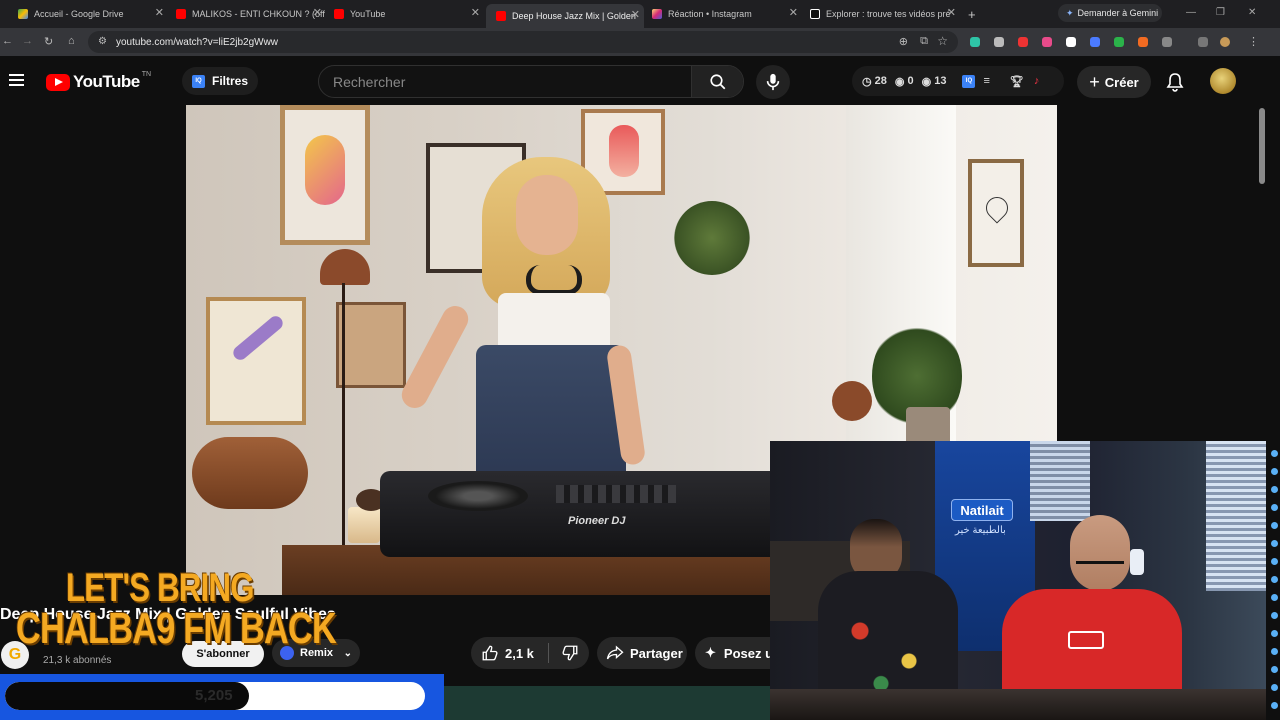 Image resolution: width=1280 pixels, height=720 pixels. Describe the element at coordinates (928, 426) in the screenshot. I see `plant-pot` at that location.